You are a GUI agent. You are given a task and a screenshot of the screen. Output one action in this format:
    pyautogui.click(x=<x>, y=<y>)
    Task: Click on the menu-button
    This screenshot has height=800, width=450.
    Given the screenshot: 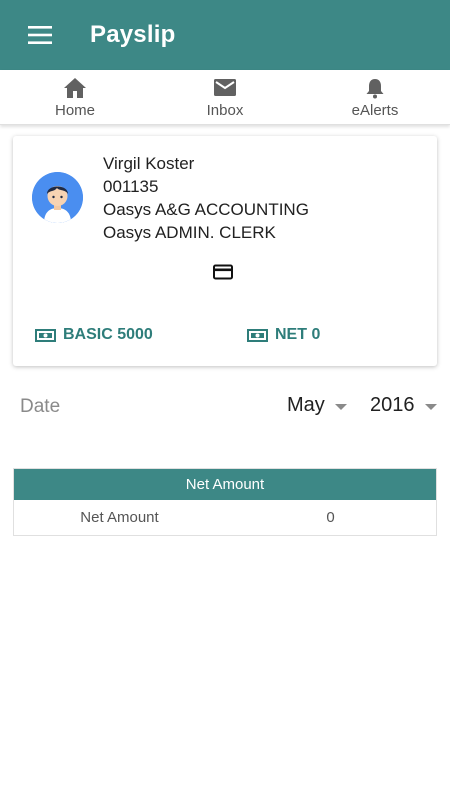 What is the action you would take?
    pyautogui.click(x=40, y=35)
    